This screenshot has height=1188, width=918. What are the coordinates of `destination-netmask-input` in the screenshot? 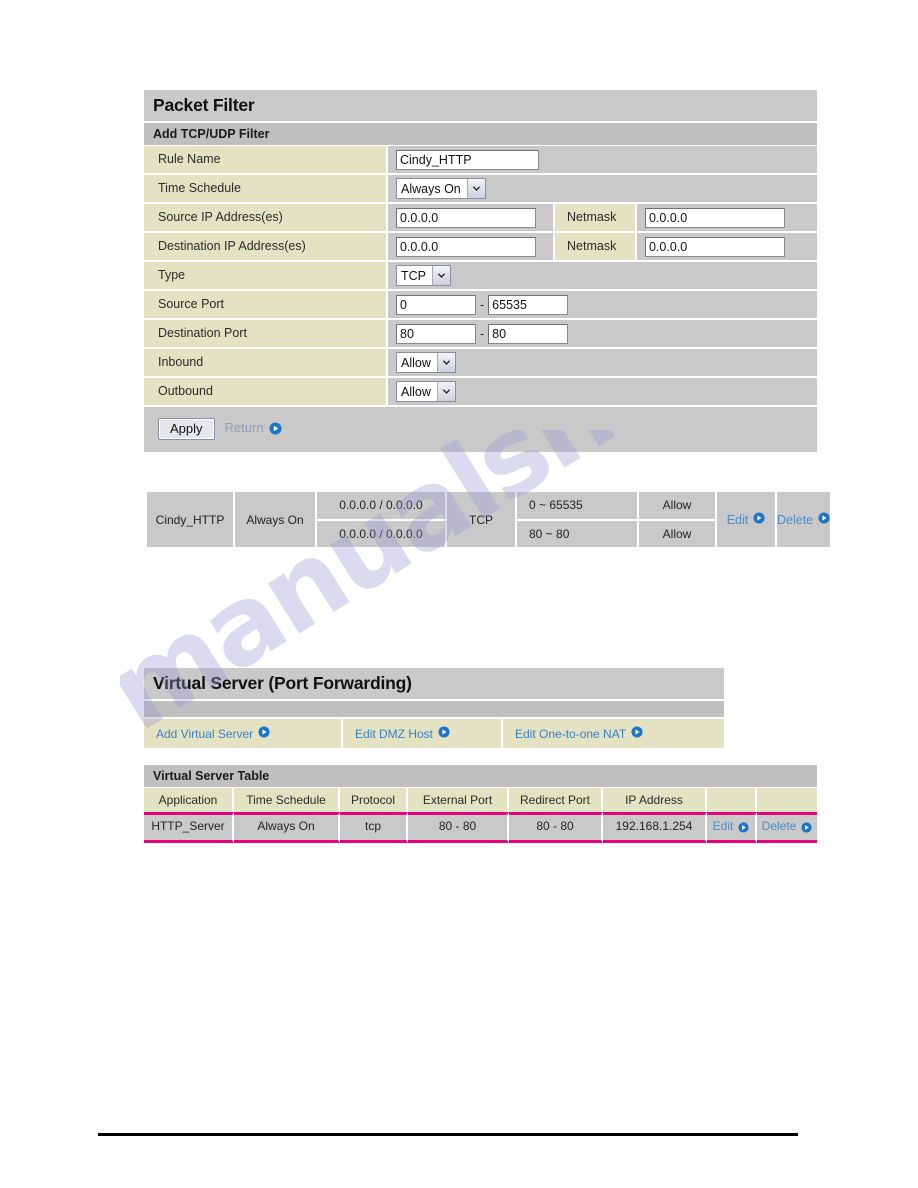 It's located at (715, 246).